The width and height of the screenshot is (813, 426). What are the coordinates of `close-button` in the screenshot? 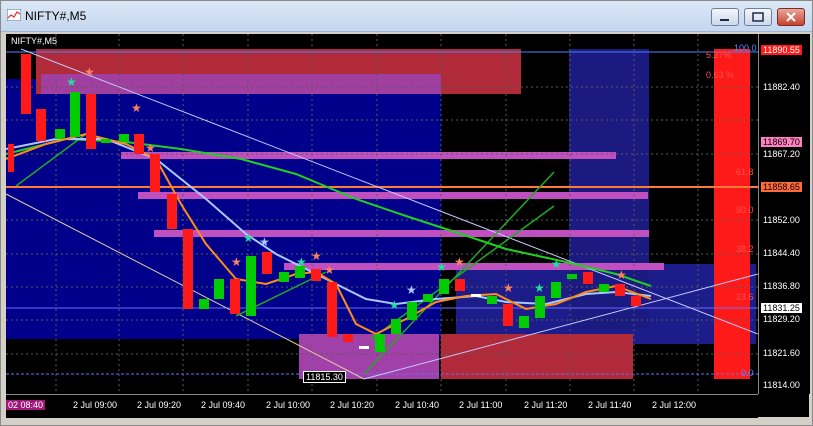 It's located at (791, 17).